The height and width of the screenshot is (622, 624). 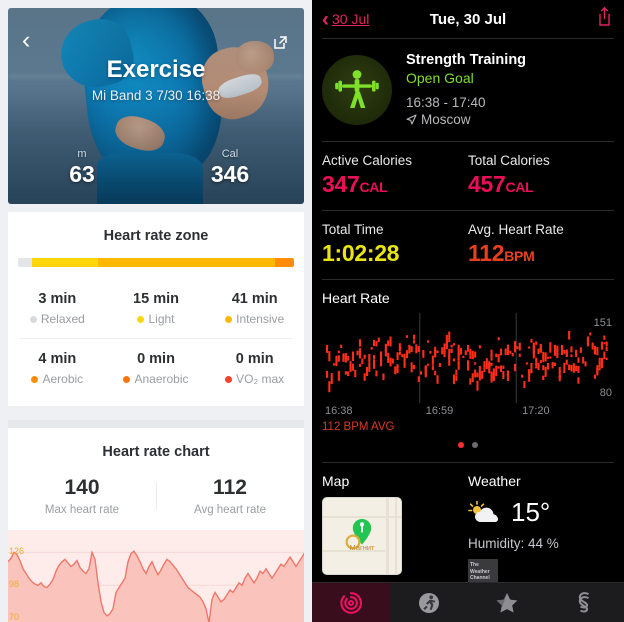 I want to click on stat-number: 457, so click(x=487, y=184).